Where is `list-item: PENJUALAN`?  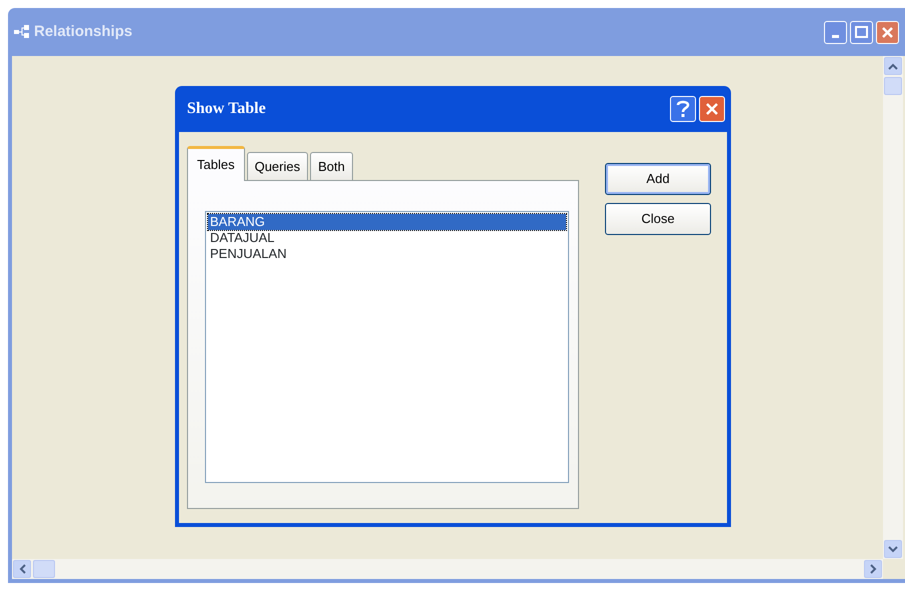 list-item: PENJUALAN is located at coordinates (387, 254).